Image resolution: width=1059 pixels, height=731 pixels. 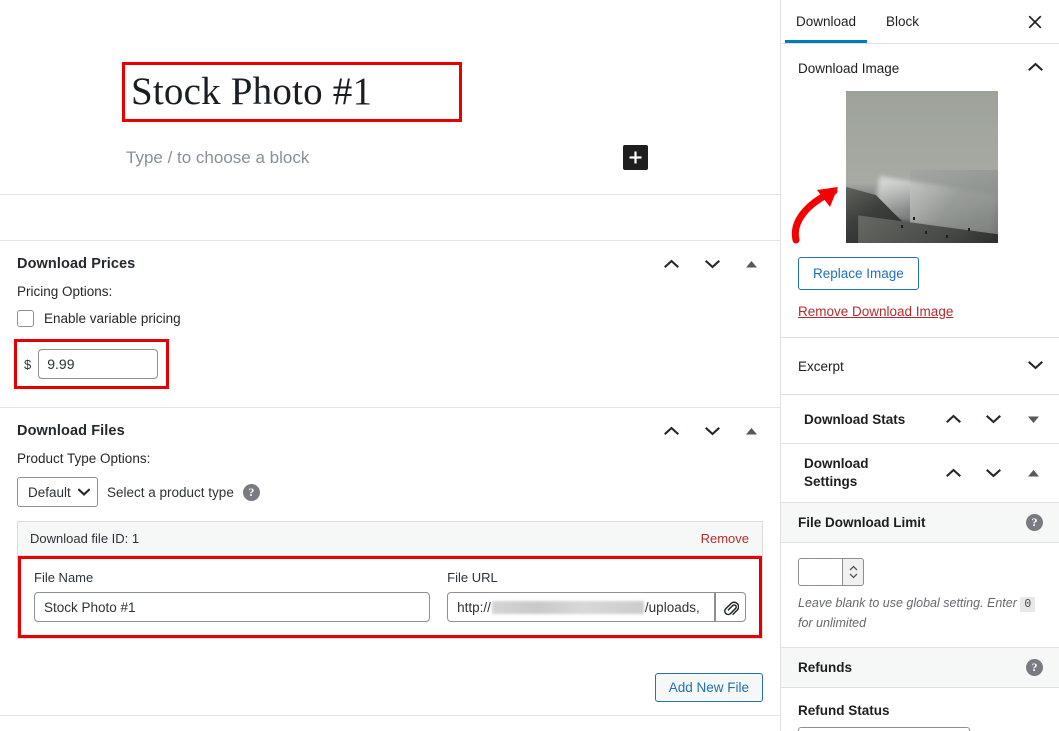 I want to click on panel-excerpt: Excerpt, so click(x=920, y=366).